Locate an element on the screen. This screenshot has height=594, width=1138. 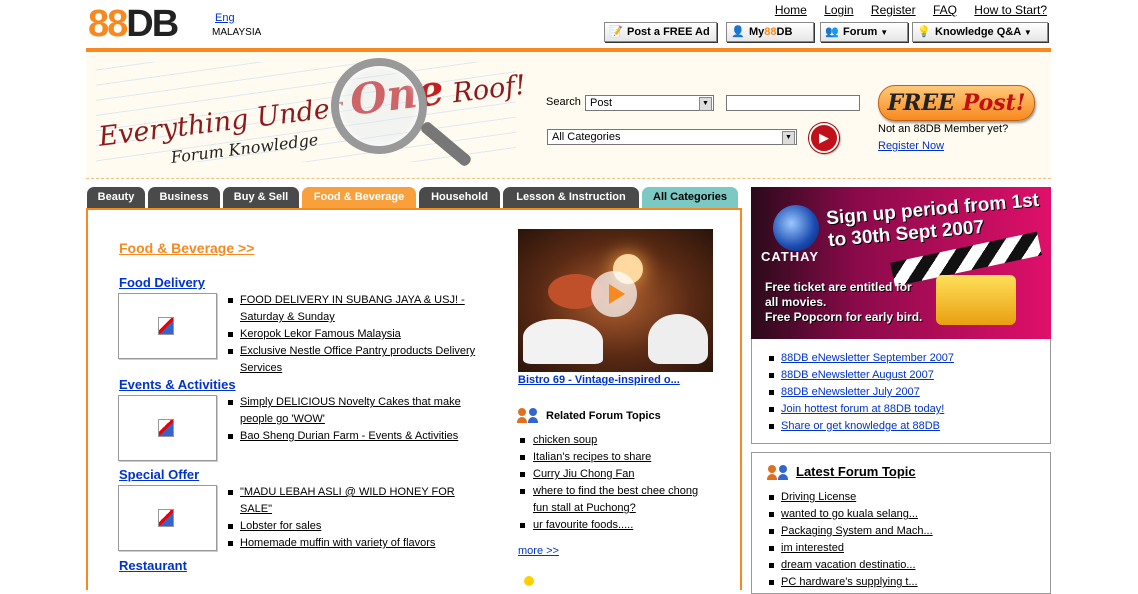
register-link: Register is located at coordinates (893, 10).